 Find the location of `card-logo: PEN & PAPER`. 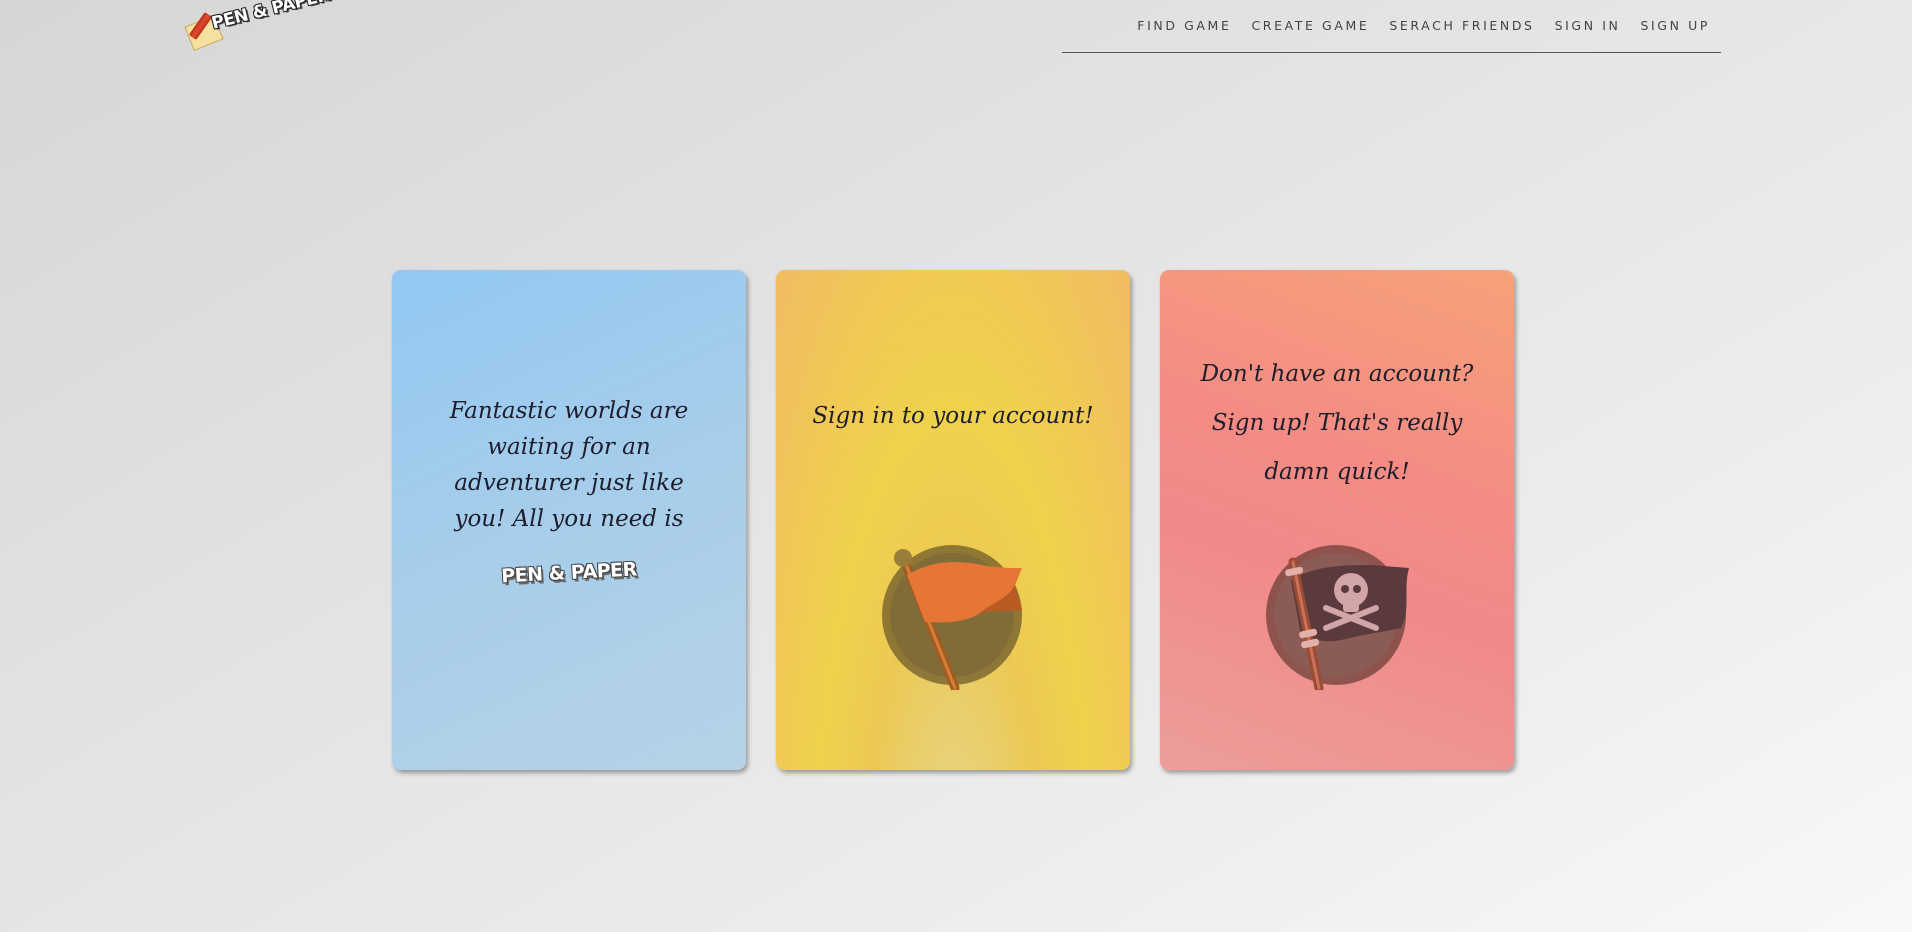

card-logo: PEN & PAPER is located at coordinates (569, 573).